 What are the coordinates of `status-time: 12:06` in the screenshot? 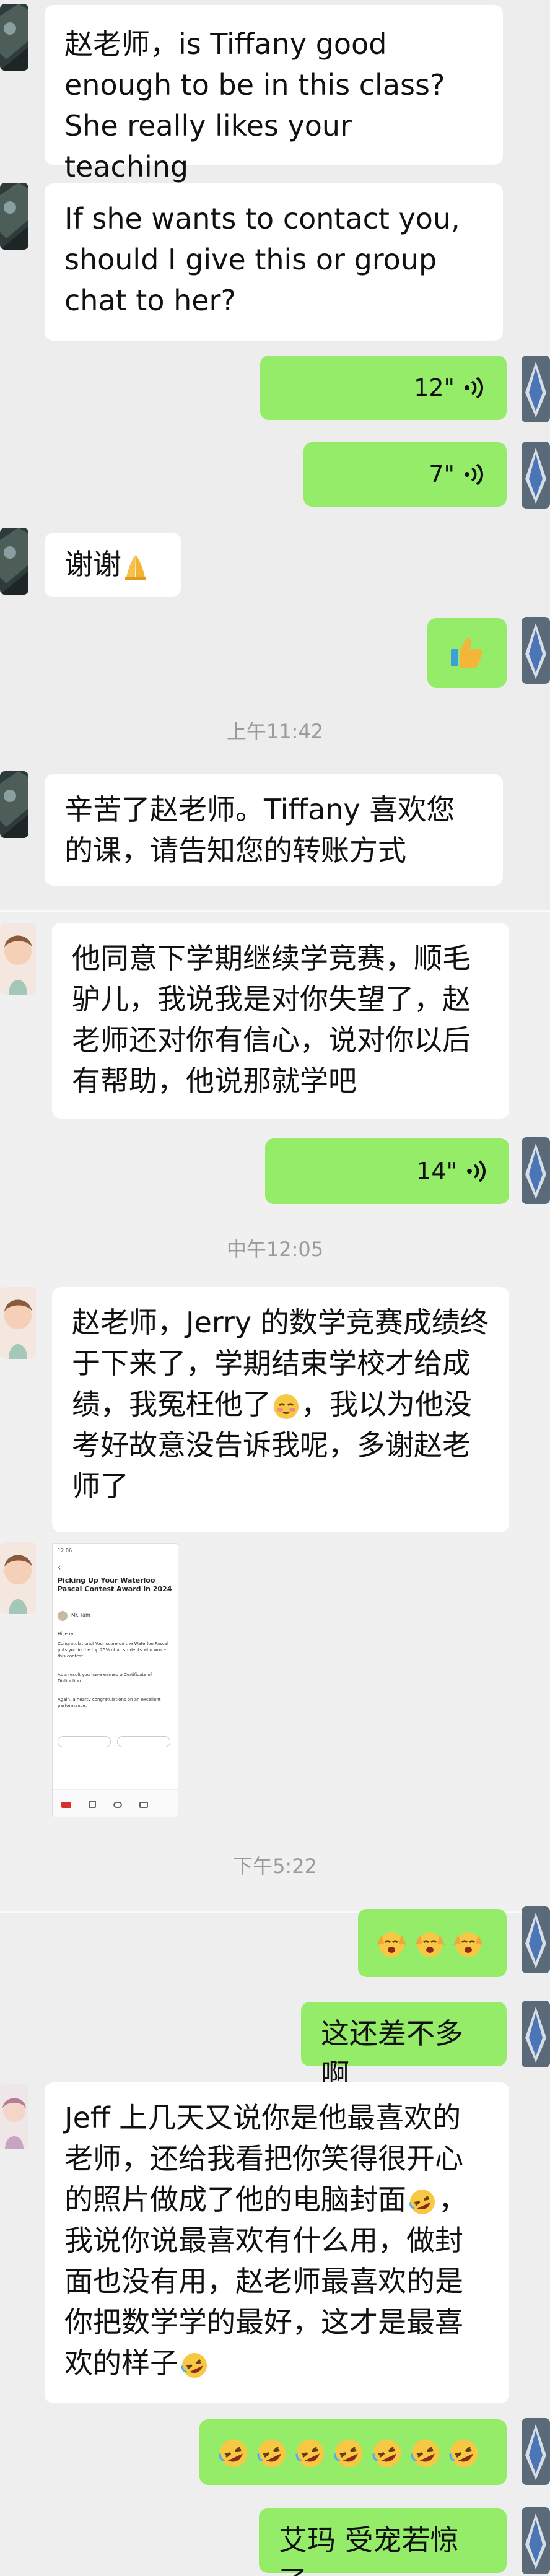 It's located at (65, 1550).